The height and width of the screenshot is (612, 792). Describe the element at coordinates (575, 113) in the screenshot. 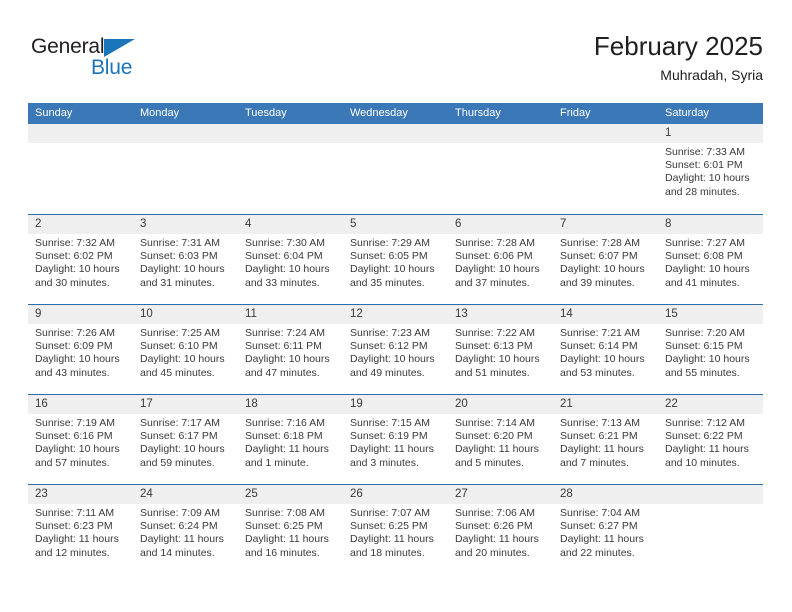

I see `weekday-header-friday: Friday` at that location.